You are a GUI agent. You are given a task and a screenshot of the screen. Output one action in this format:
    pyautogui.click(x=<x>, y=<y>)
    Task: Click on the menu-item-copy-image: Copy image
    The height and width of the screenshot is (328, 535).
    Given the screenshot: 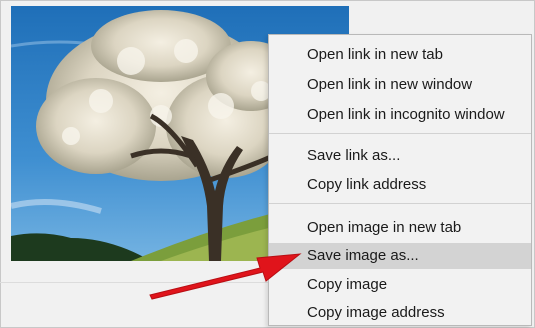 What is the action you would take?
    pyautogui.click(x=400, y=285)
    